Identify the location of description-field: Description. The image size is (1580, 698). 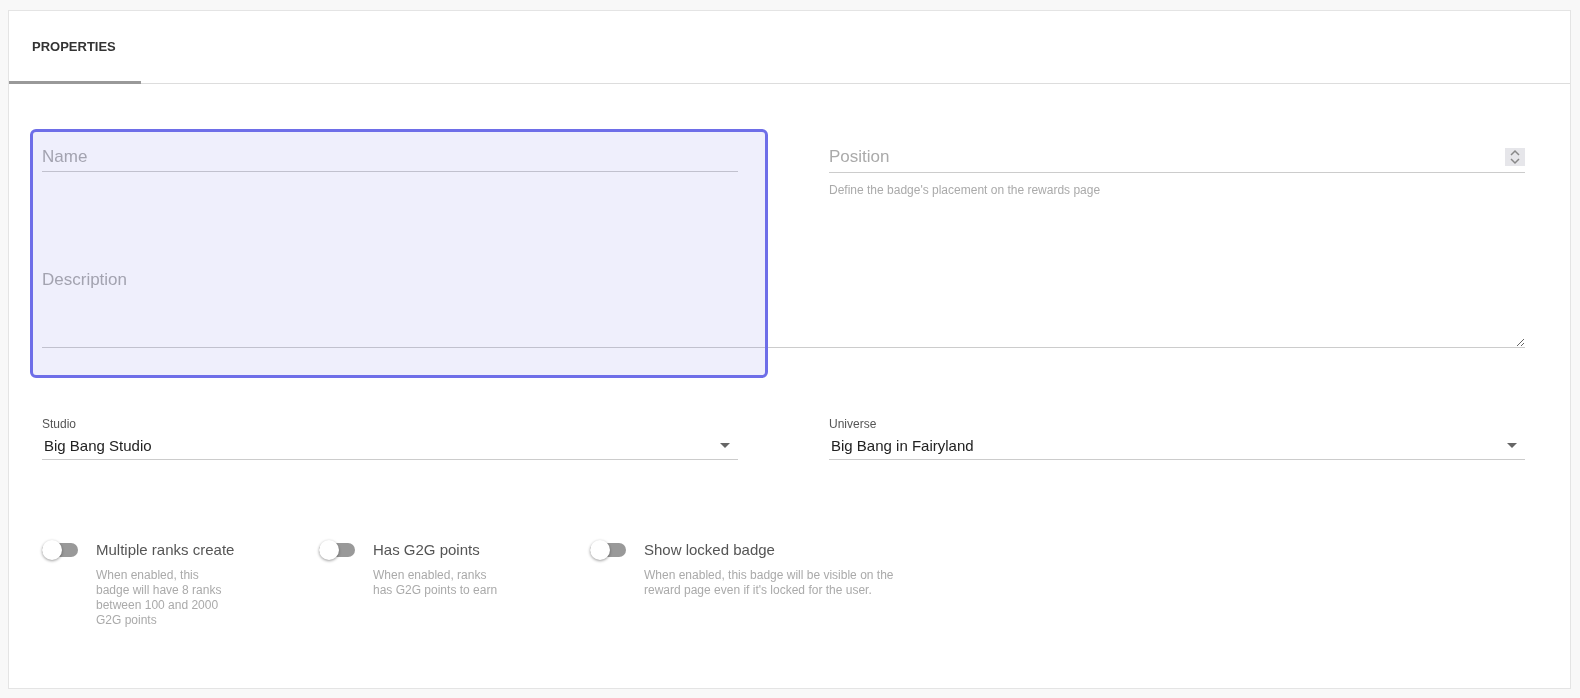
(783, 309).